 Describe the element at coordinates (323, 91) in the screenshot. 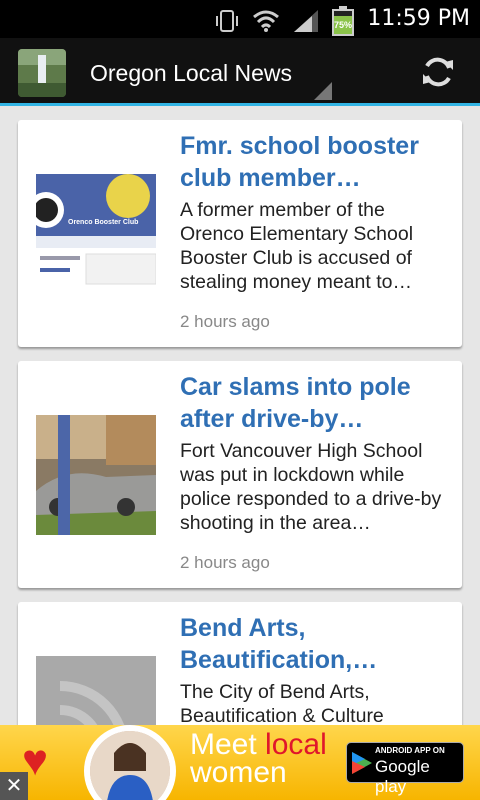

I see `dropdown-indicator-icon` at that location.